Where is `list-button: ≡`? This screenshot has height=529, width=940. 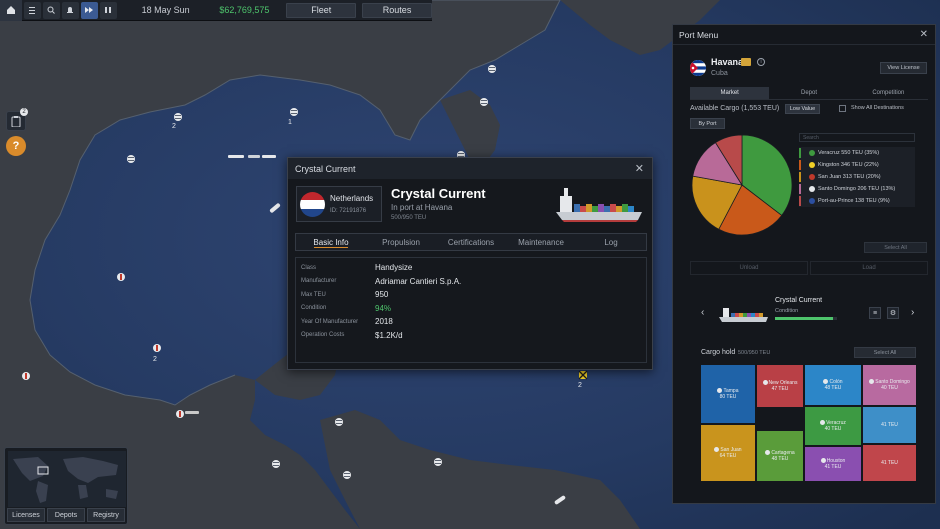 list-button: ≡ is located at coordinates (875, 313).